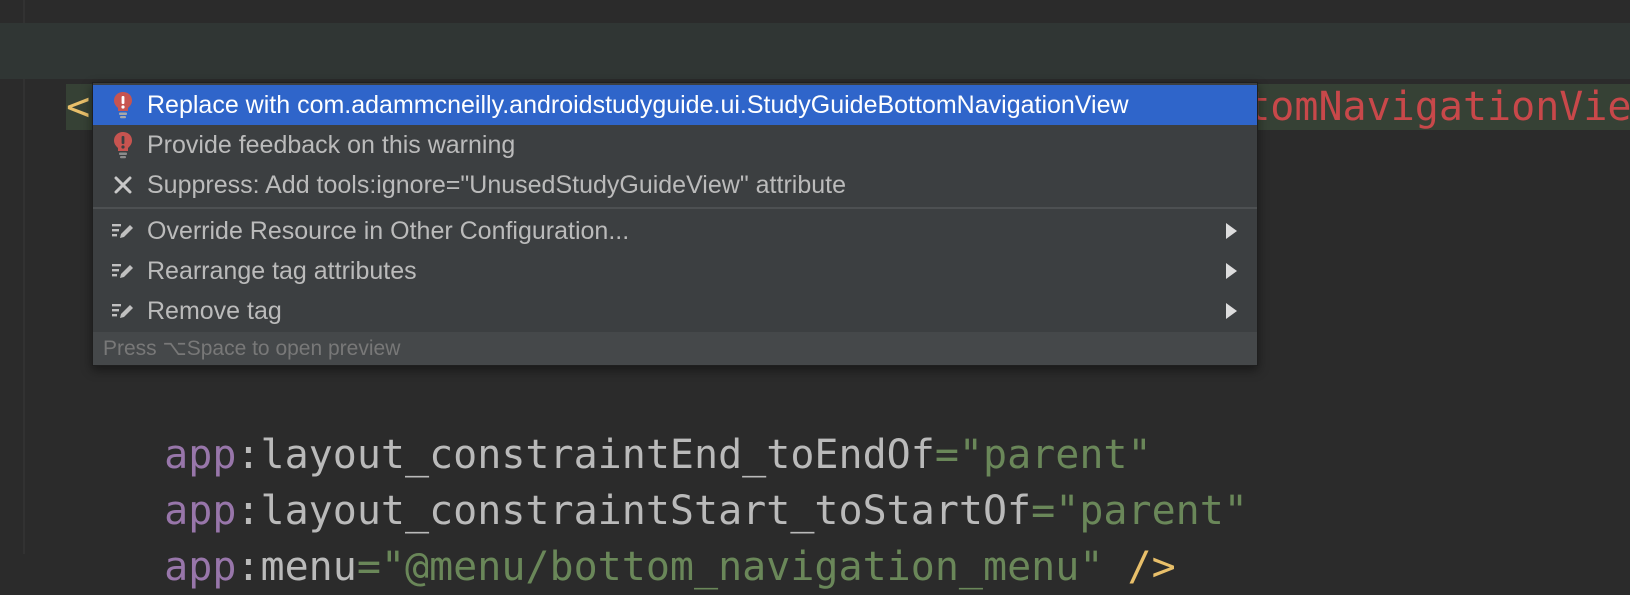 This screenshot has width=1630, height=595. I want to click on close-x-icon, so click(123, 185).